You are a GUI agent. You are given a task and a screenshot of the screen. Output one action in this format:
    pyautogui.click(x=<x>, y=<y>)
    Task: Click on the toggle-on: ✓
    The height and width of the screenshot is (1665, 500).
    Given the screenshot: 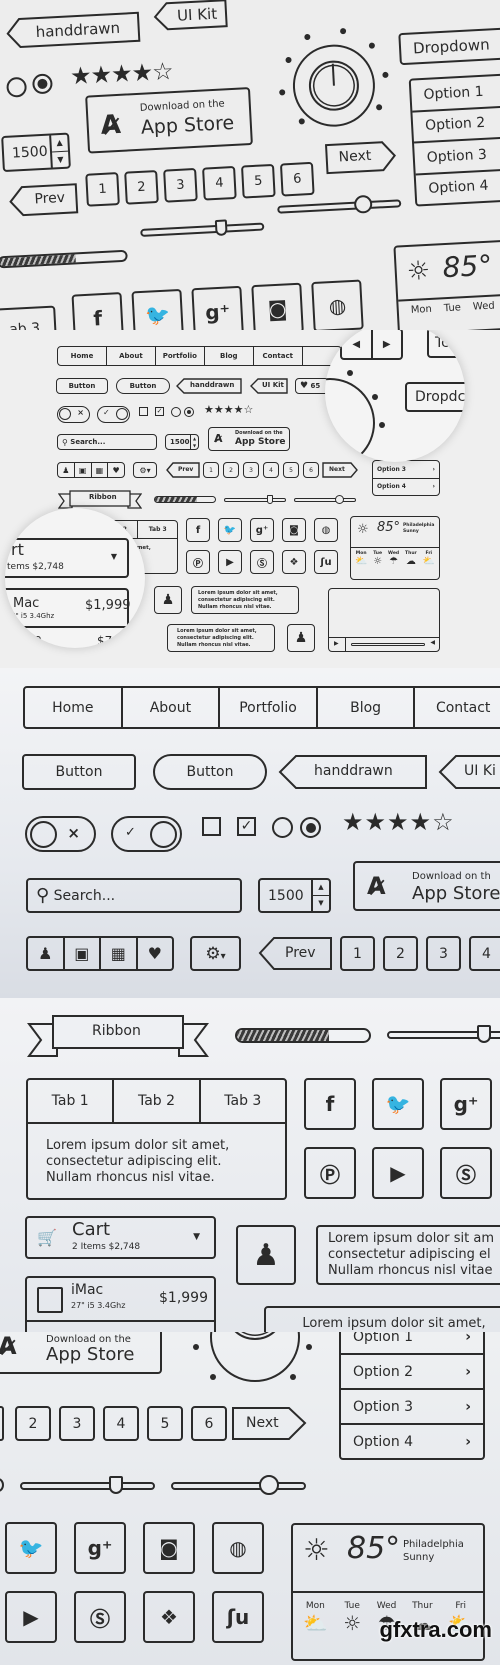 What is the action you would take?
    pyautogui.click(x=113, y=414)
    